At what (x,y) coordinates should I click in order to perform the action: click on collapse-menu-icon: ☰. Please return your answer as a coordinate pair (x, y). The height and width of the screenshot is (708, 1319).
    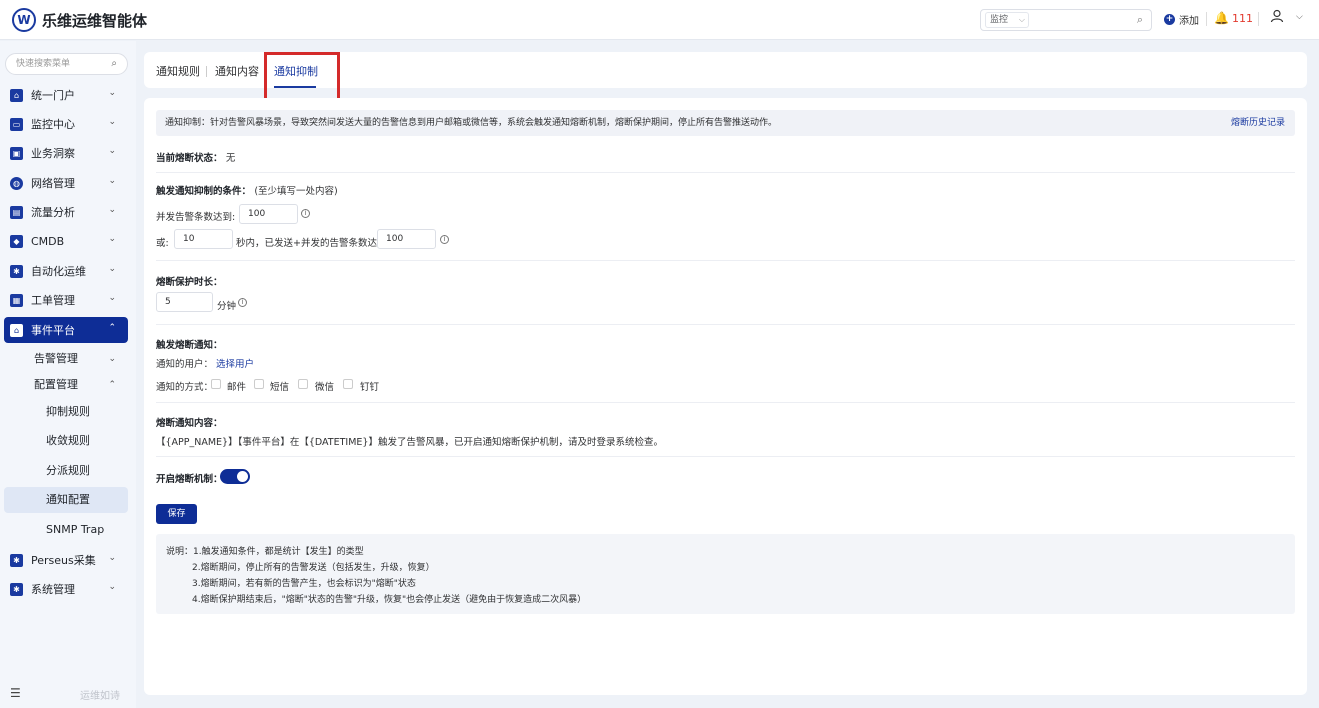
    Looking at the image, I should click on (15, 693).